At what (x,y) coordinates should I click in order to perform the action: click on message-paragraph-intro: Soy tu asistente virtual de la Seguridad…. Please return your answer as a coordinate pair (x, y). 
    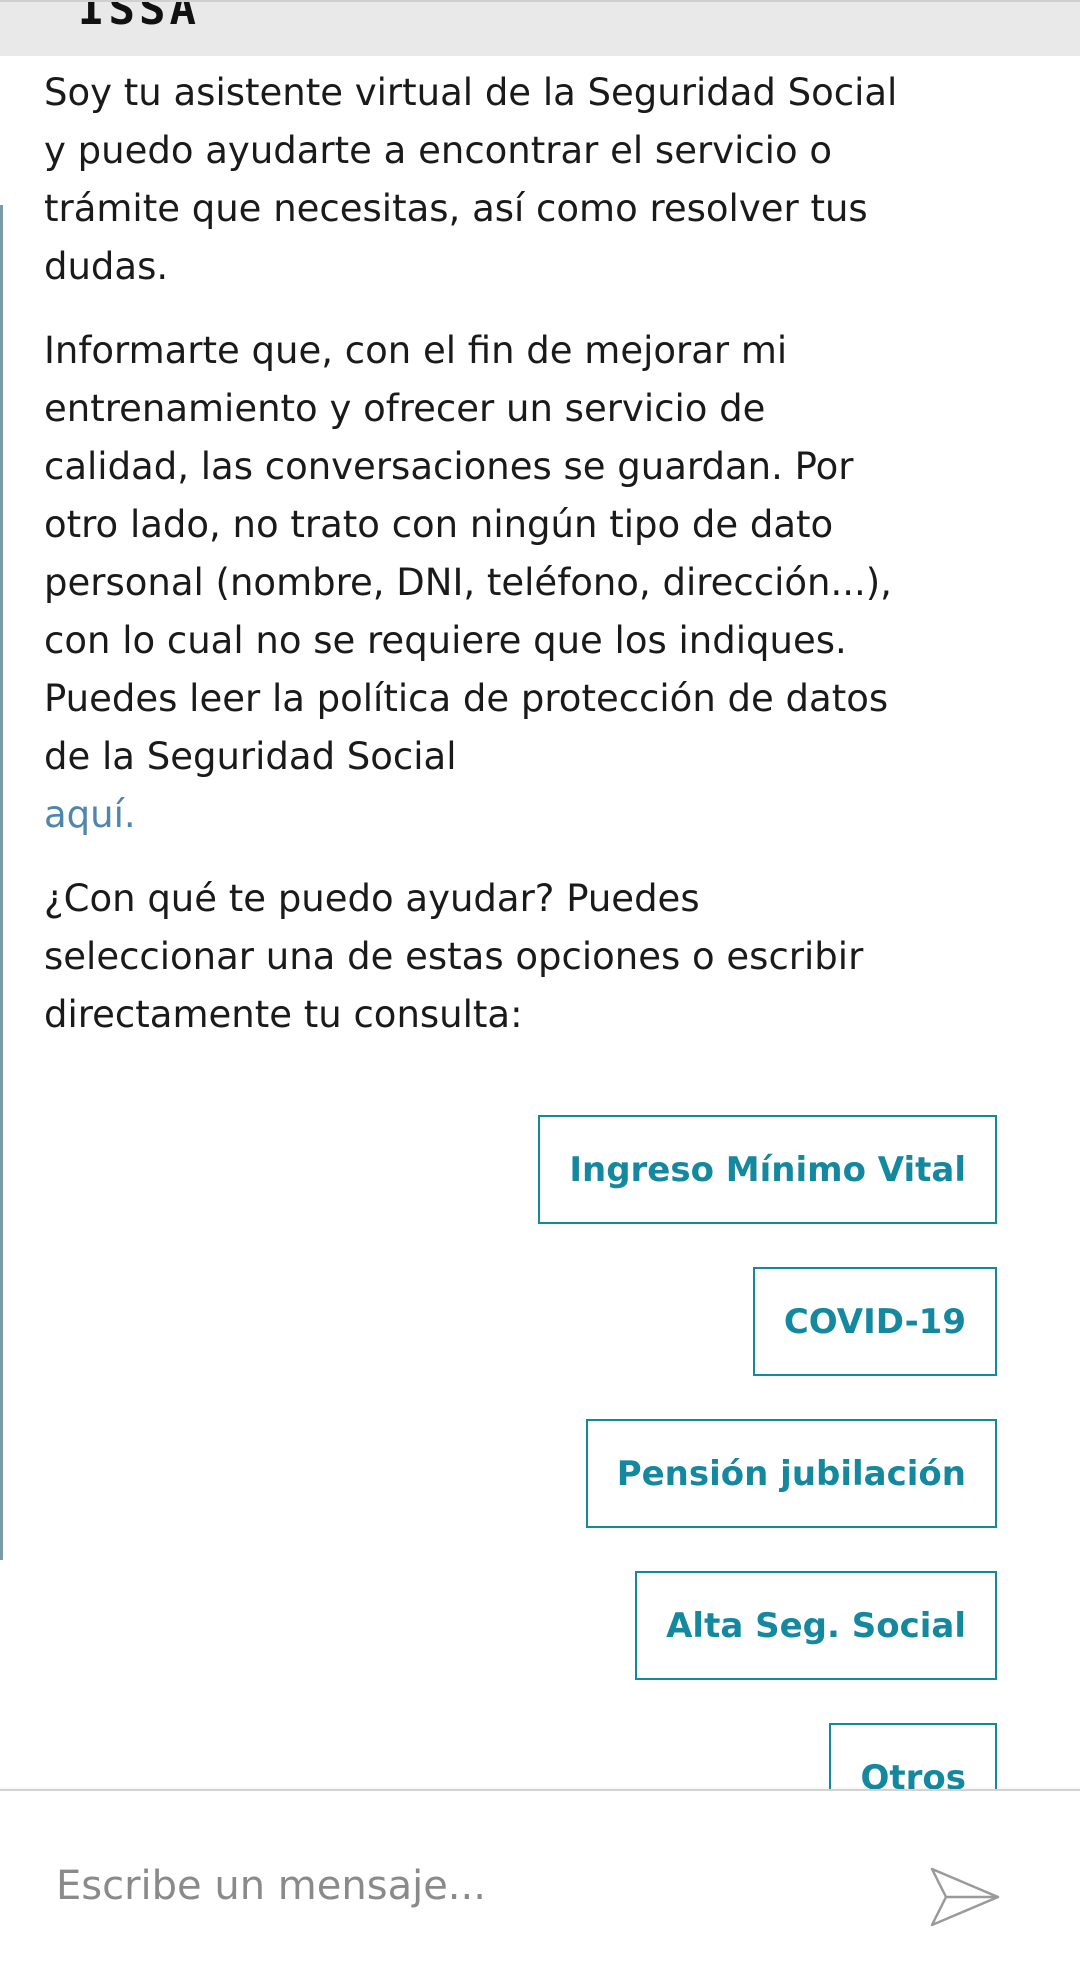
    Looking at the image, I should click on (471, 179).